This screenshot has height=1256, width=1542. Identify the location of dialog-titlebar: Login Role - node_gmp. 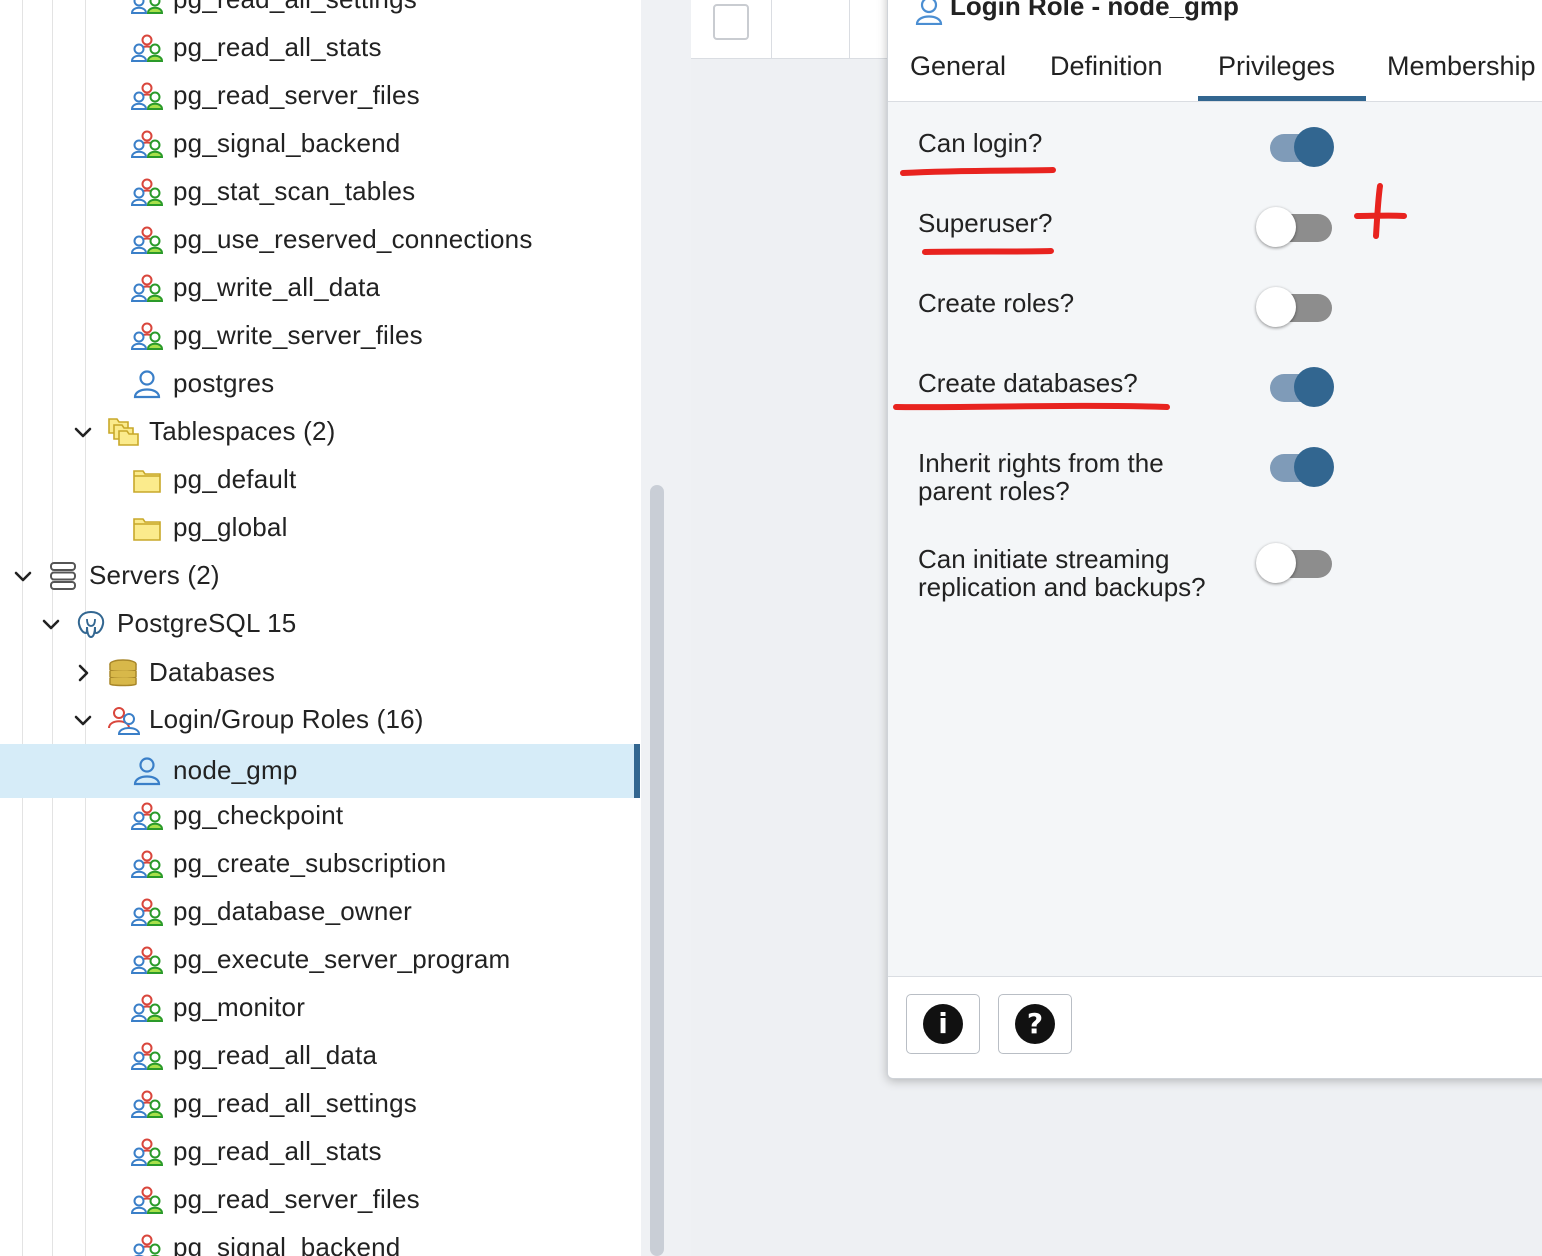
(1215, 19).